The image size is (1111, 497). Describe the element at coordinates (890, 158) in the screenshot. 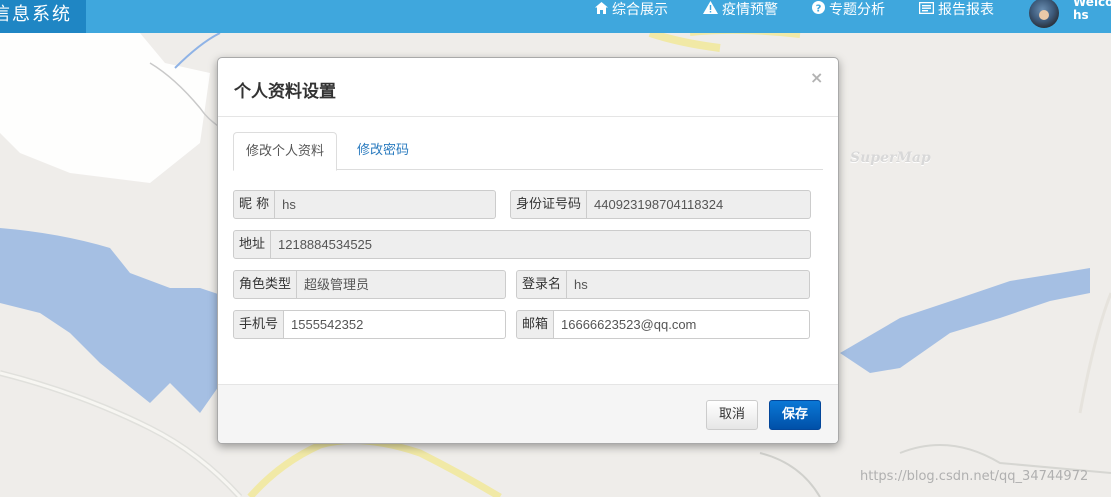

I see `supermap-watermark: SuperMap` at that location.